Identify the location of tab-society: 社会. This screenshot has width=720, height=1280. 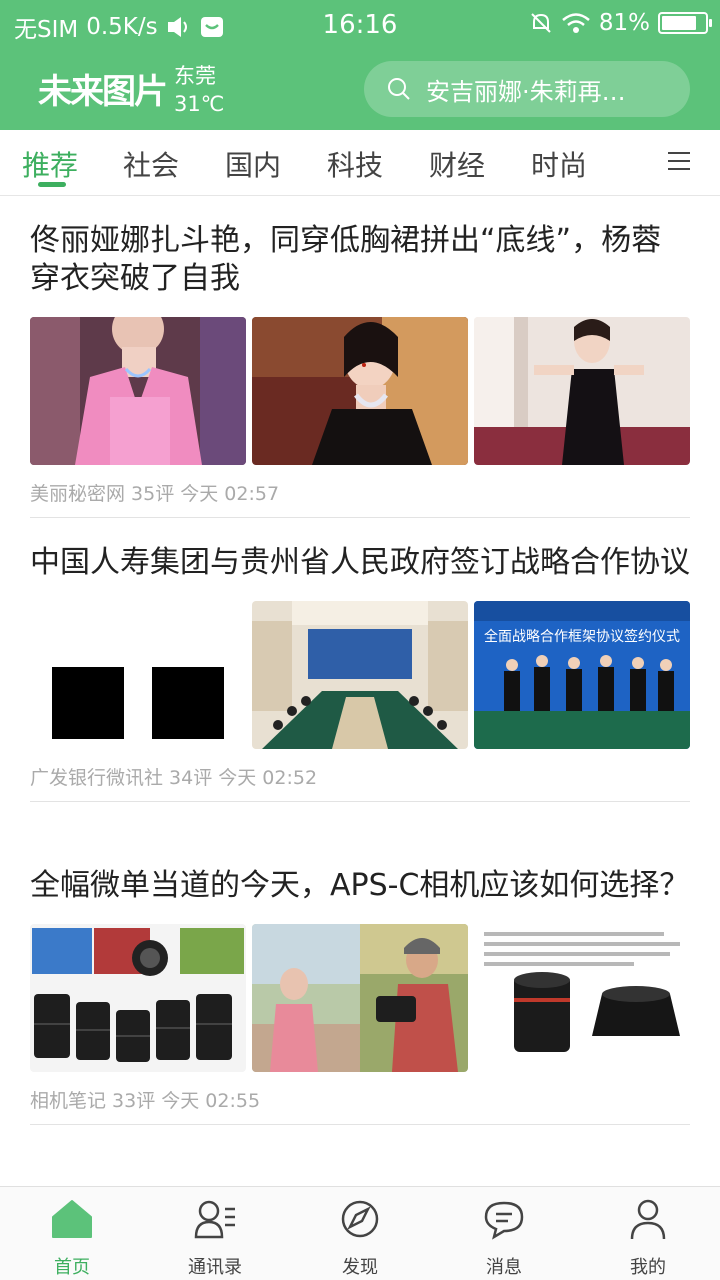
(151, 164).